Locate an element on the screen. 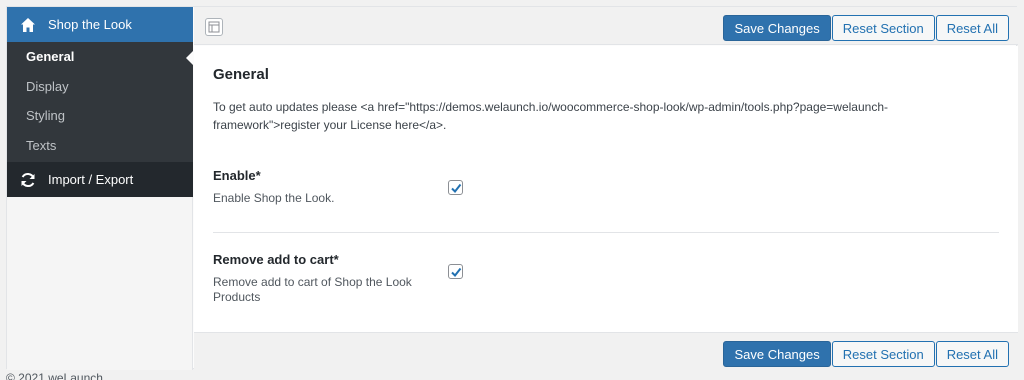 Image resolution: width=1024 pixels, height=380 pixels. top-toolbar: Save Changes Reset Section Reset All is located at coordinates (606, 26).